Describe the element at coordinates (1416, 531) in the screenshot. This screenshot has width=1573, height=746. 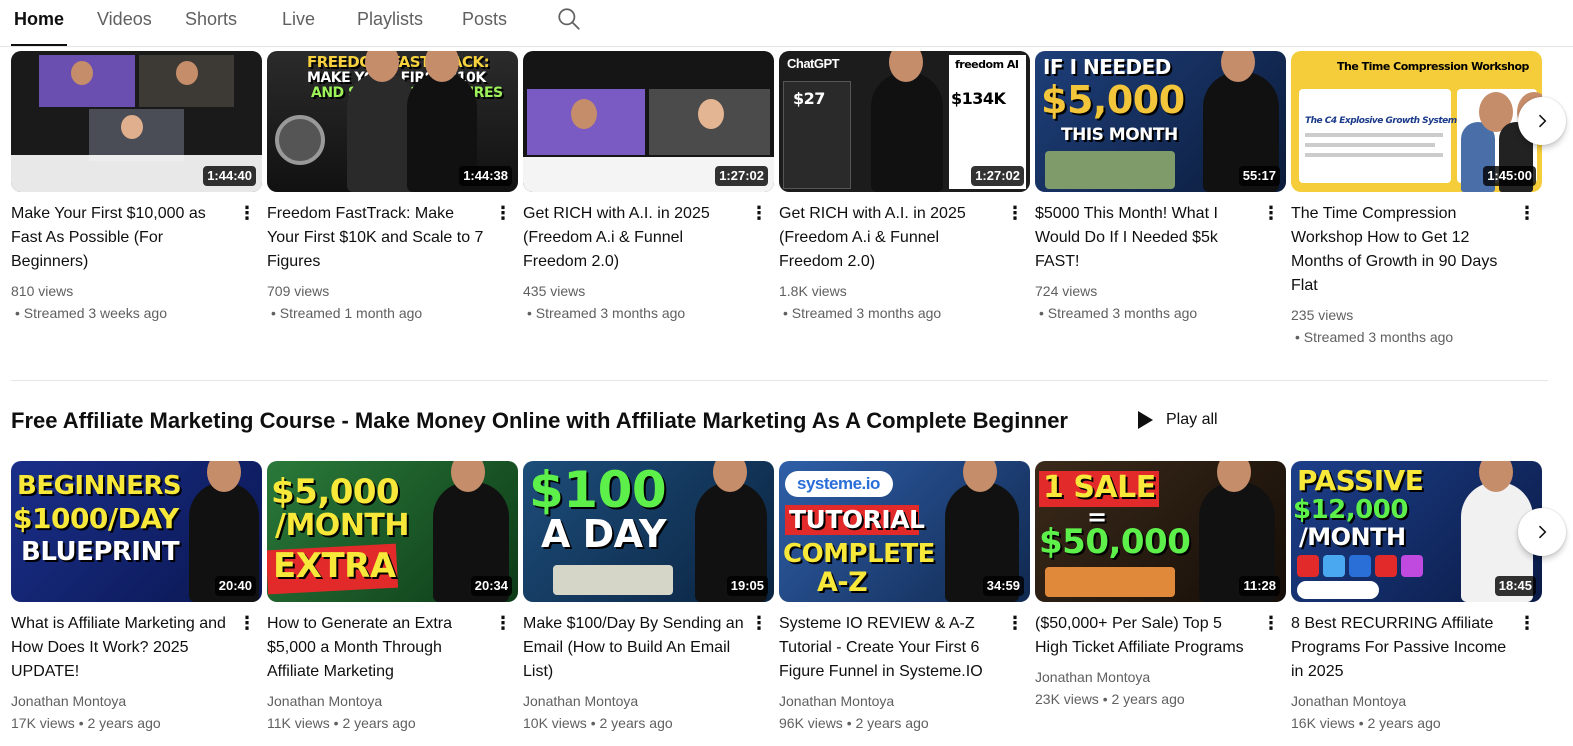
I see `video-thumbnail: PASSIVE $12,000 /MONTH 18:45` at that location.